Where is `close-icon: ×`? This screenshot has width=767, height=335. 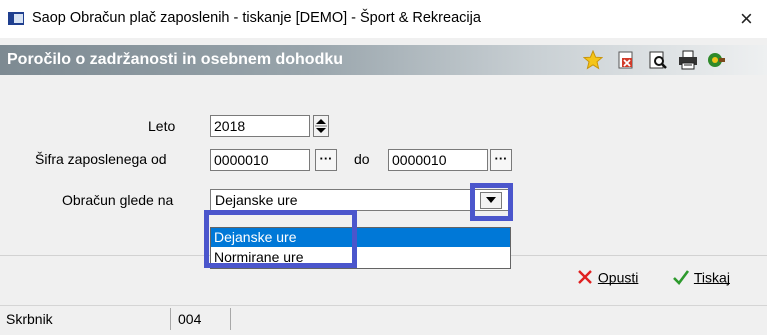
close-icon: × is located at coordinates (746, 19).